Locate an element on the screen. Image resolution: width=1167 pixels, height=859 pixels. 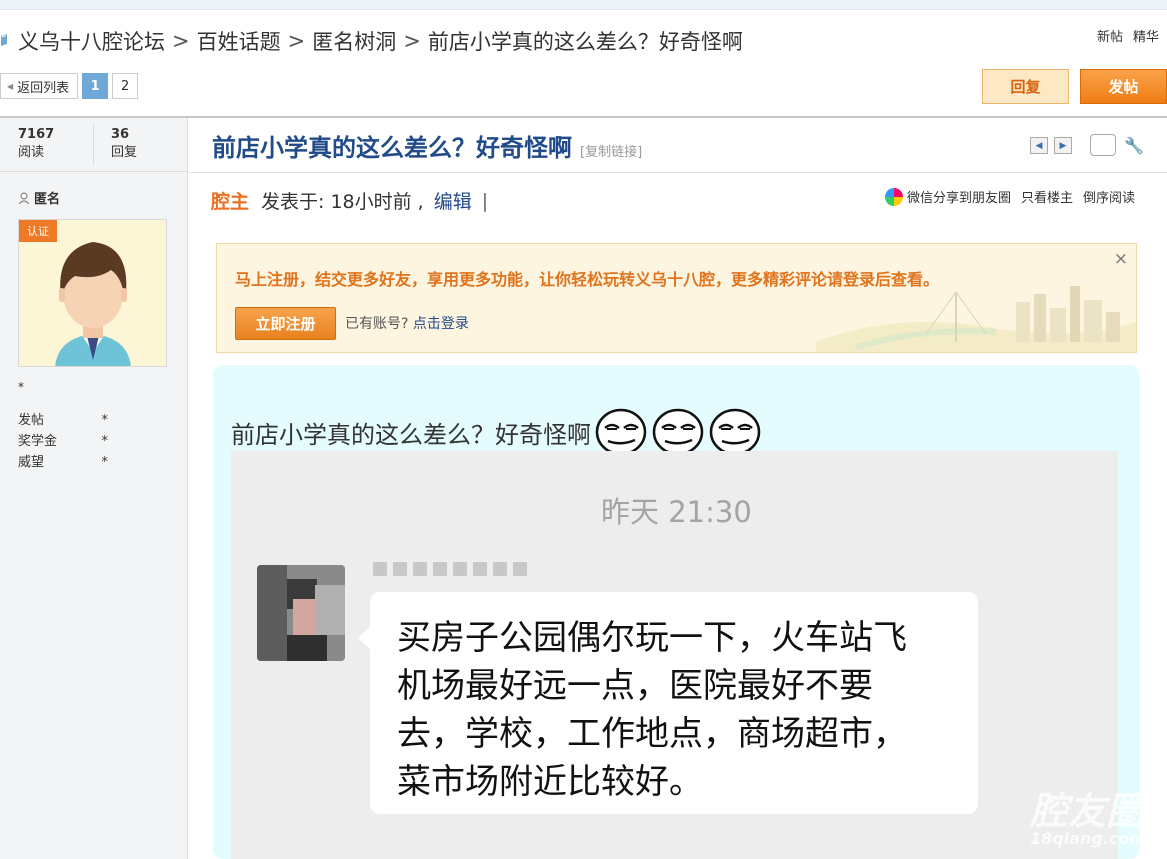
edit-link: 编辑 is located at coordinates (453, 200).